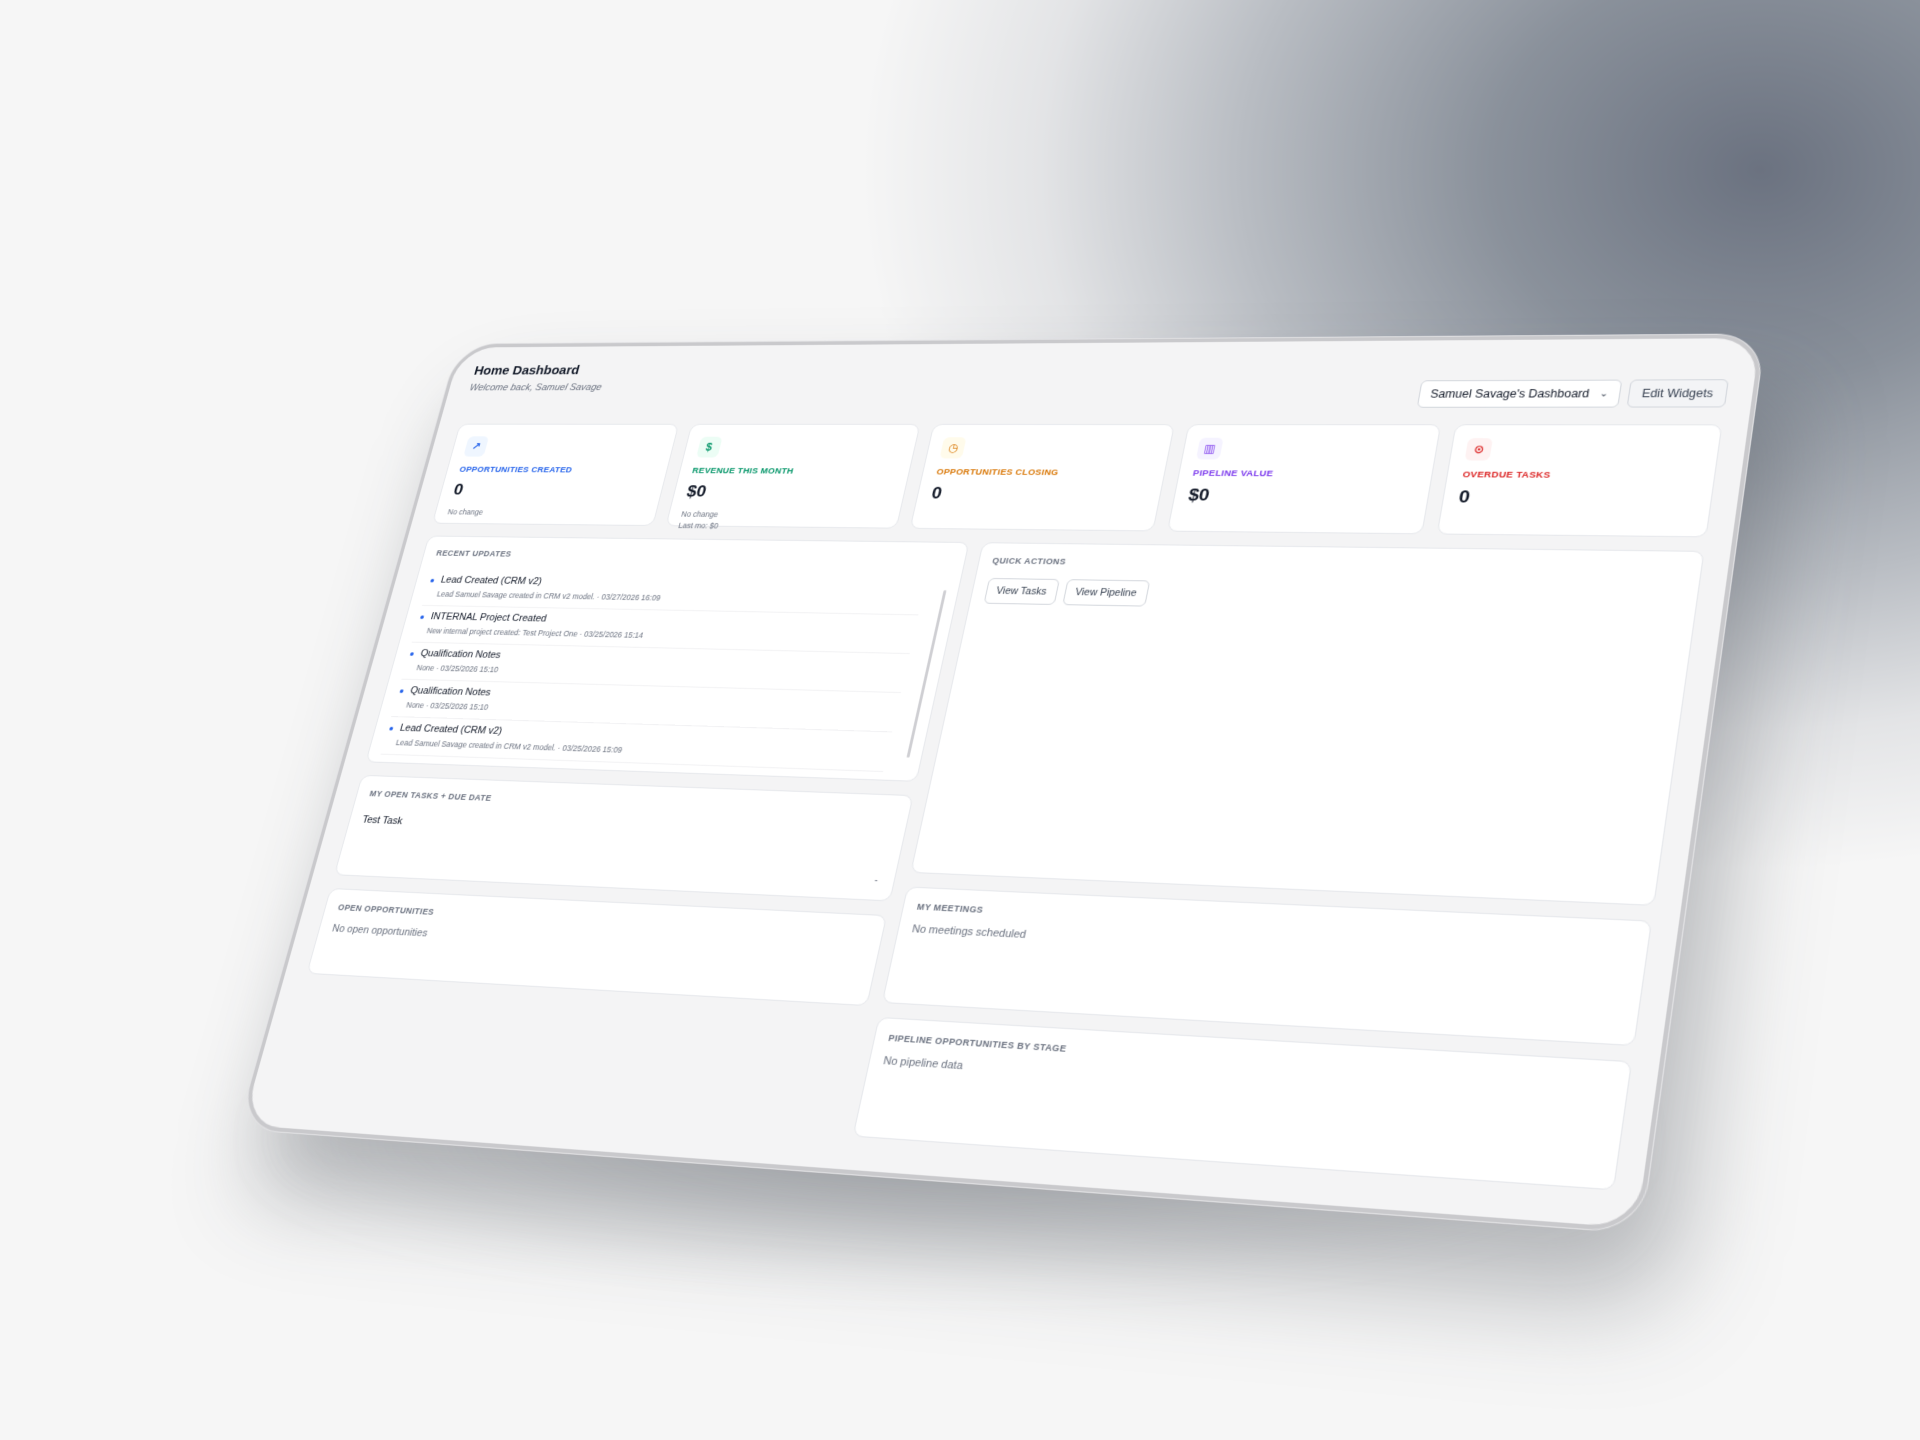  Describe the element at coordinates (780, 526) in the screenshot. I see `kpi-note-last-month: Last mo: $0` at that location.